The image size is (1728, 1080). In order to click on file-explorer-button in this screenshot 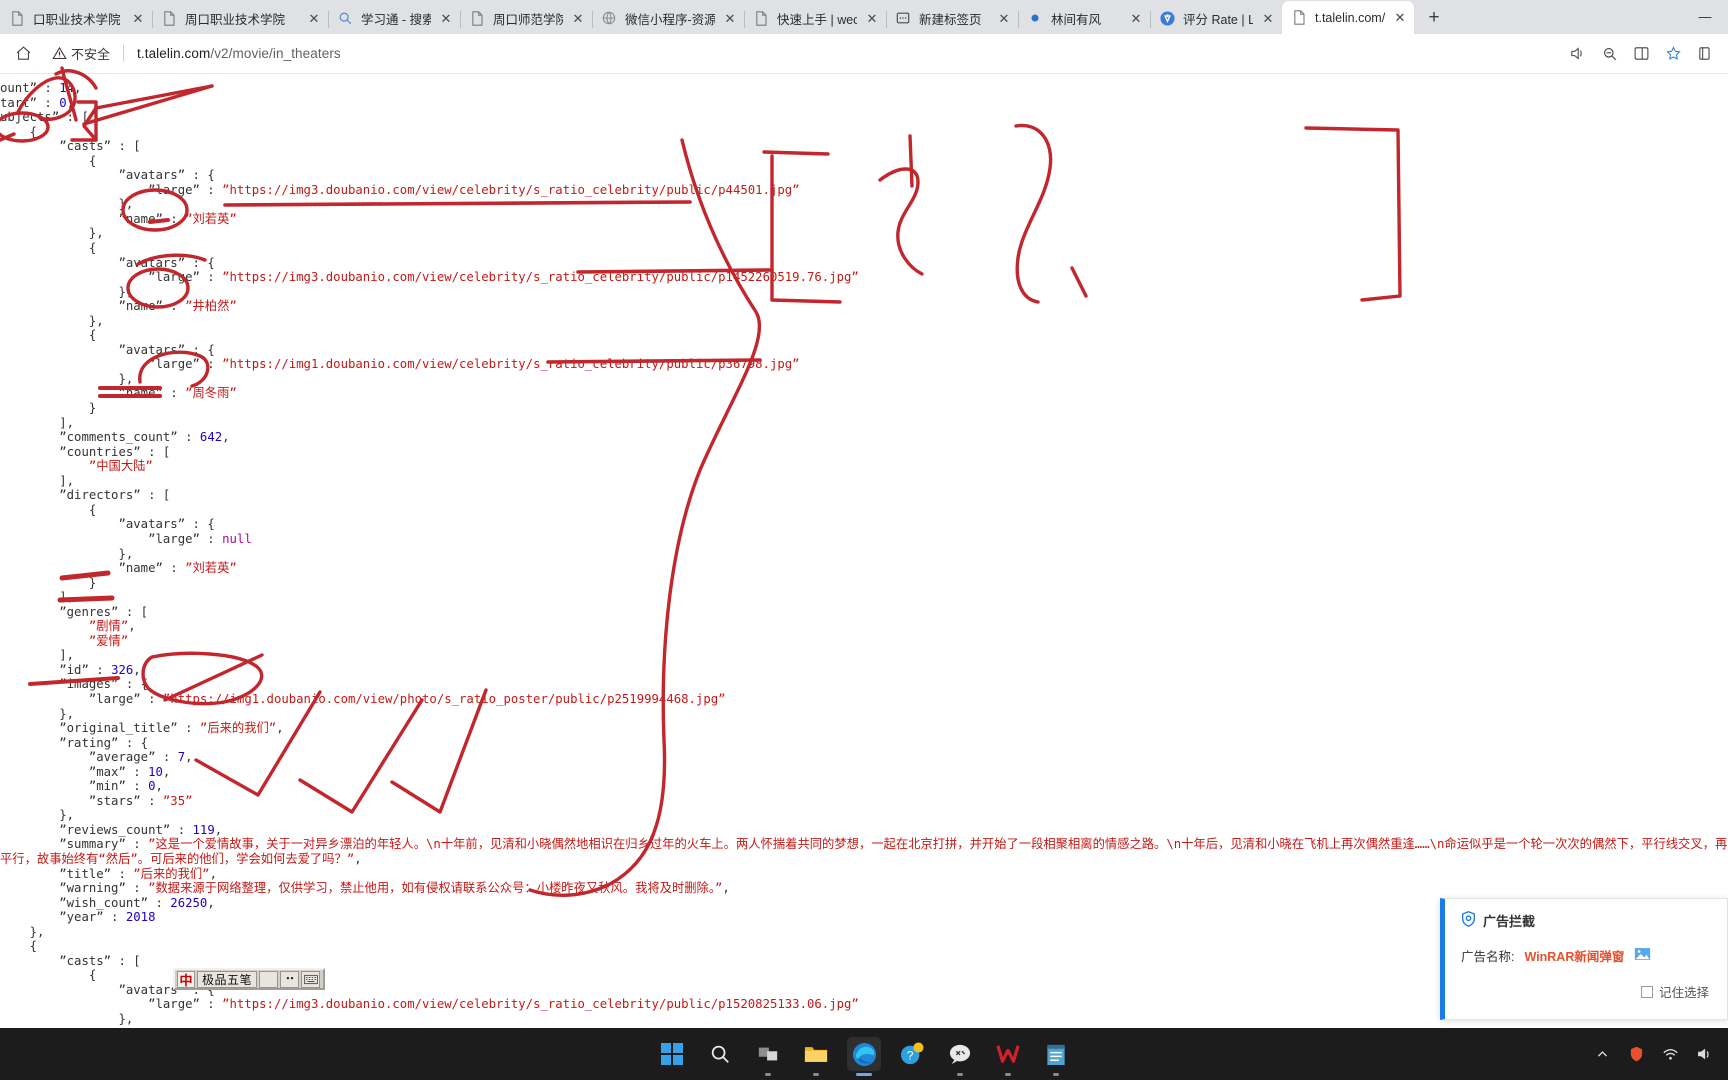, I will do `click(816, 1056)`.